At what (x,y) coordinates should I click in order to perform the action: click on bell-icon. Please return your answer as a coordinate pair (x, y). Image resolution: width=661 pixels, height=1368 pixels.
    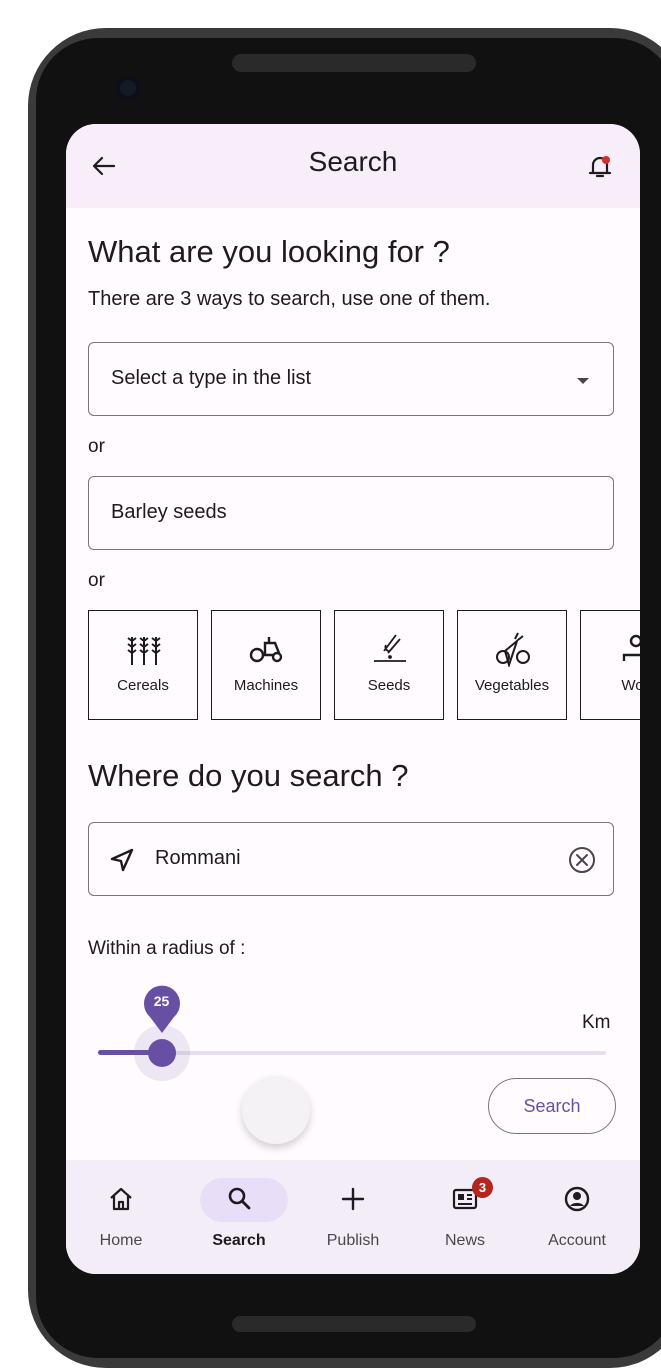
    Looking at the image, I should click on (600, 166).